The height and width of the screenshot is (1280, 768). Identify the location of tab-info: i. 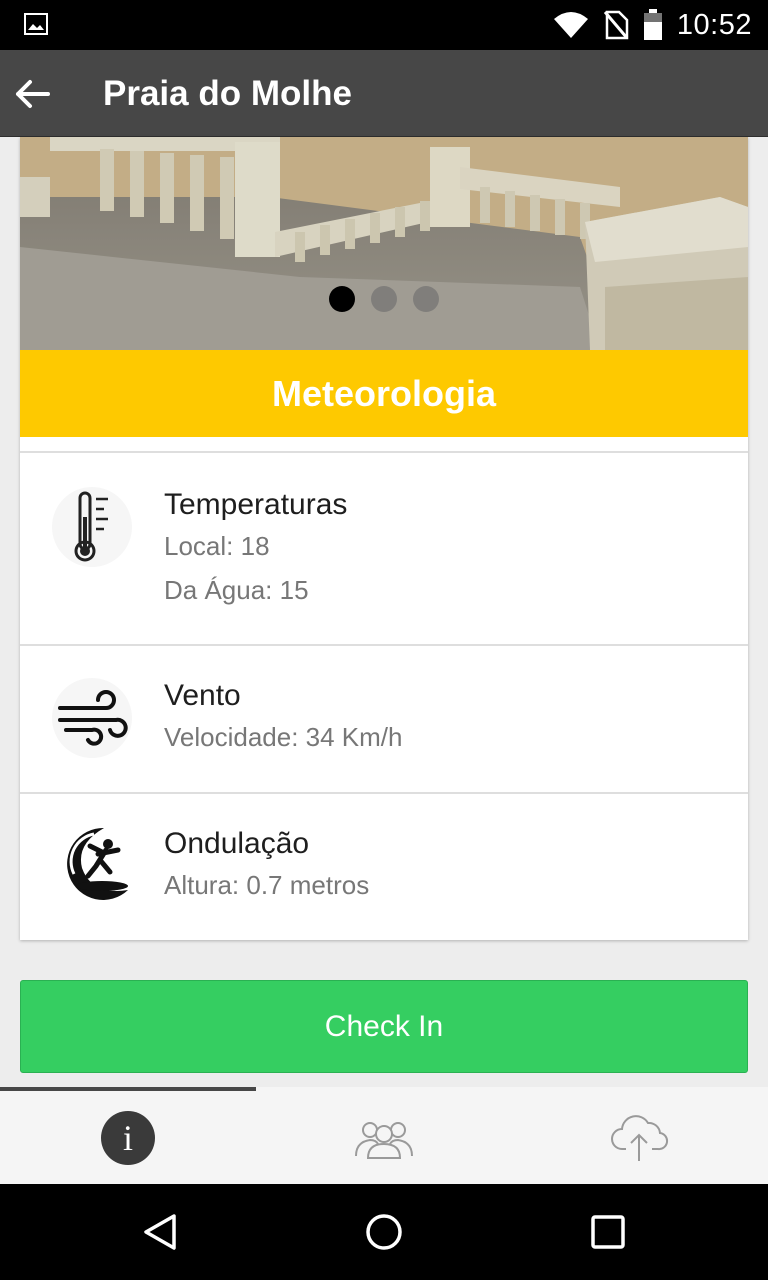
(128, 1137).